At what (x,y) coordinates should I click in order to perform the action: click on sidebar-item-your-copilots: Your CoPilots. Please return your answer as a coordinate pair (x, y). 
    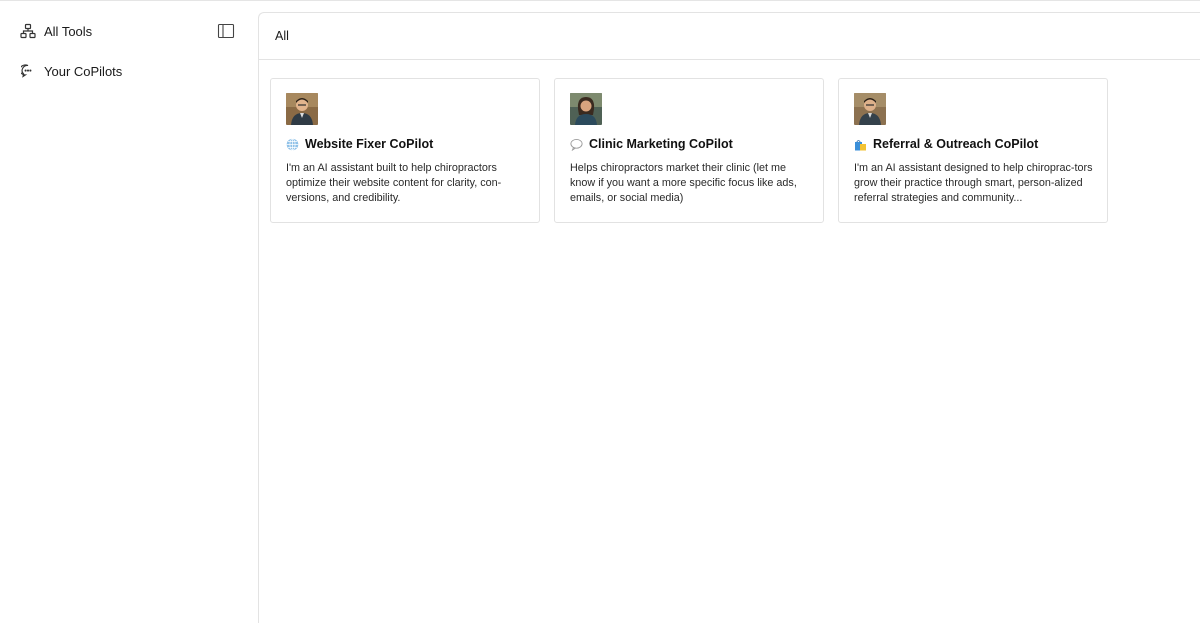
    Looking at the image, I should click on (71, 71).